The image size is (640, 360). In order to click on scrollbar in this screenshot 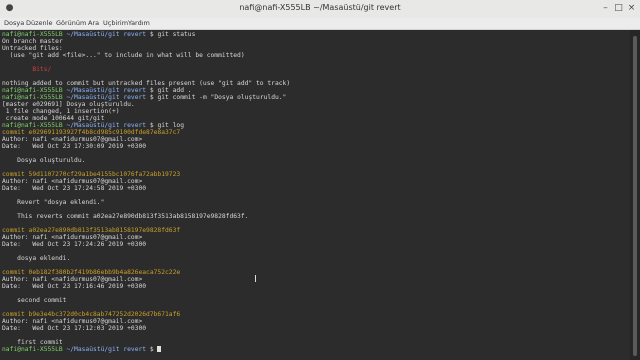, I will do `click(635, 195)`.